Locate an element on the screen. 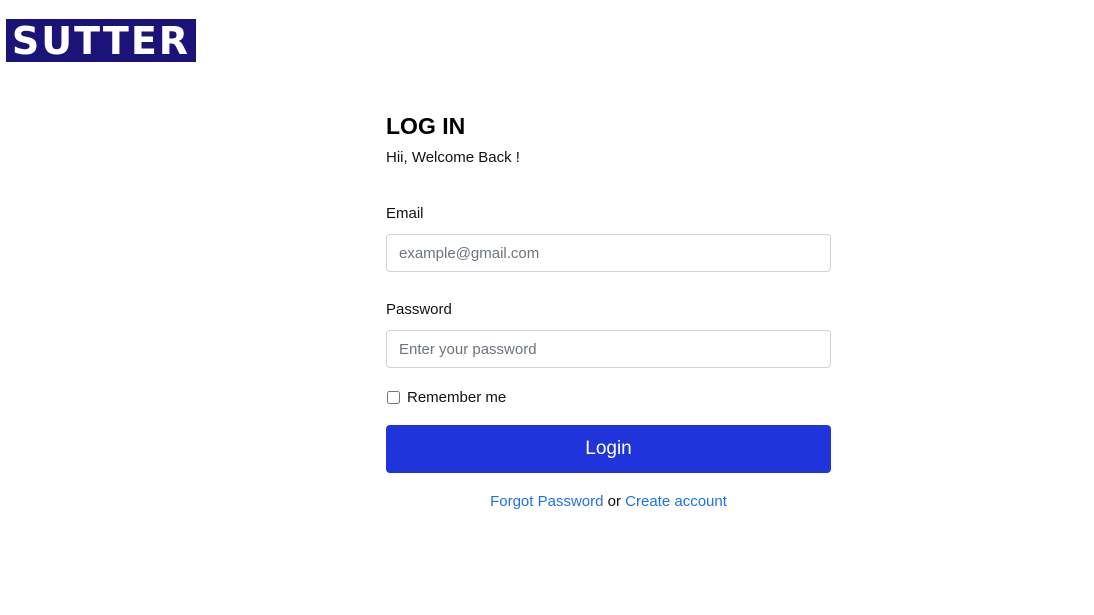 The image size is (1094, 615). create-account-link: Create account is located at coordinates (676, 501).